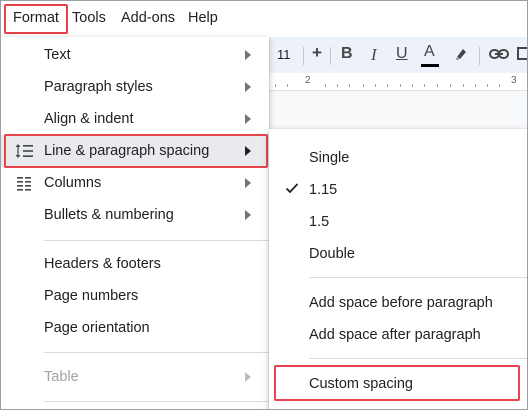 The width and height of the screenshot is (528, 410). What do you see at coordinates (347, 54) in the screenshot?
I see `bold-button: B` at bounding box center [347, 54].